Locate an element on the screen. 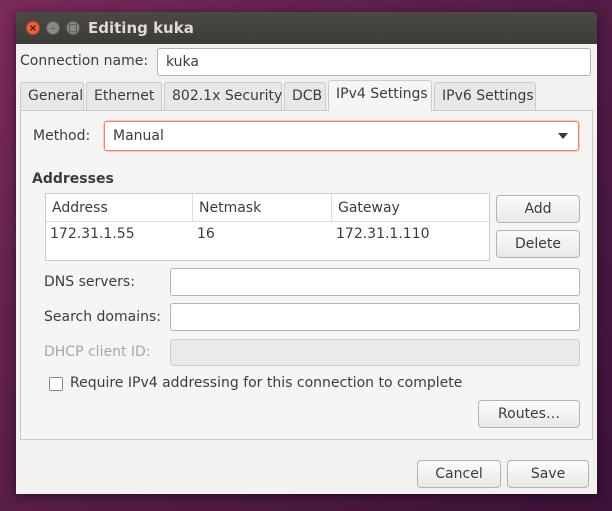 This screenshot has height=511, width=612. method-dropdown: Manual is located at coordinates (341, 136).